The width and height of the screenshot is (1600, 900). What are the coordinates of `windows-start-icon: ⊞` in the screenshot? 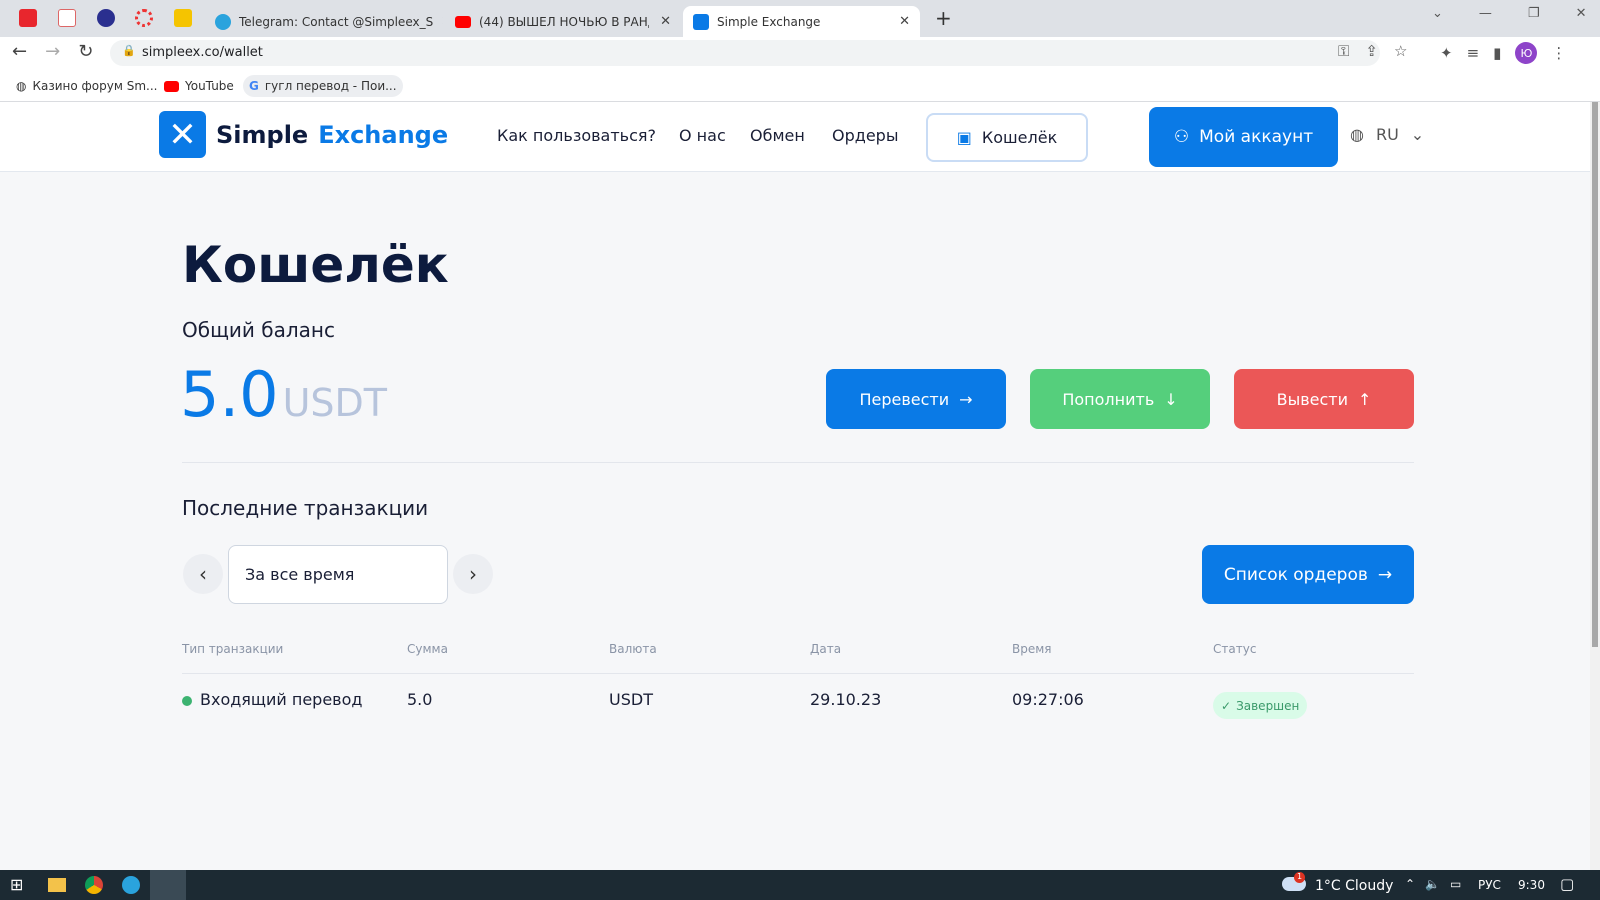 It's located at (16, 884).